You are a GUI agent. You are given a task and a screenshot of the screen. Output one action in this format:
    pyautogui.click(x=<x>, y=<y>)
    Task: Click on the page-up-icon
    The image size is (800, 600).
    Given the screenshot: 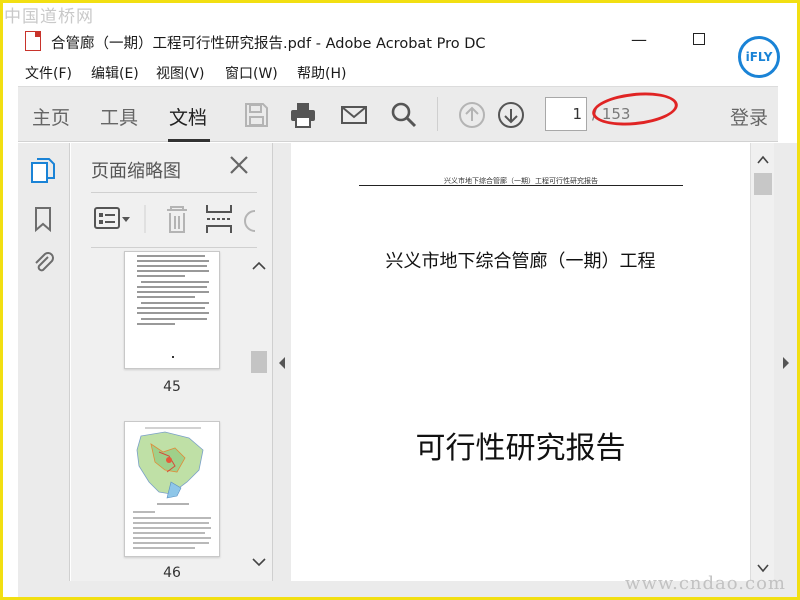 What is the action you would take?
    pyautogui.click(x=472, y=115)
    